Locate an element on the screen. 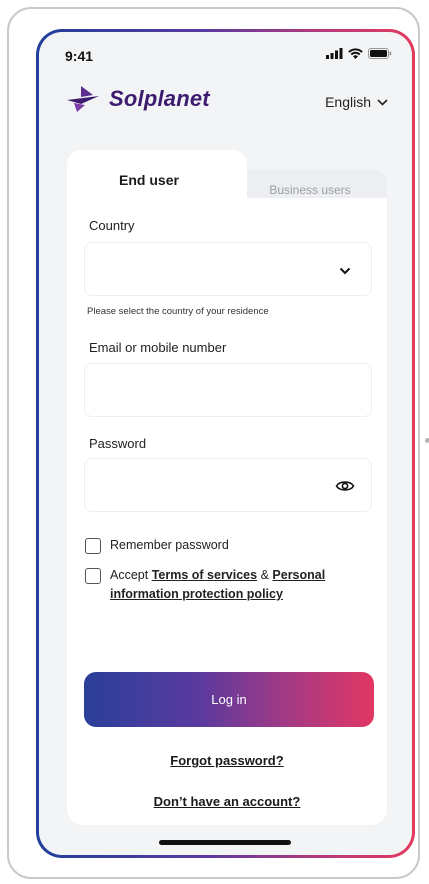 The width and height of the screenshot is (429, 884). side-button is located at coordinates (427, 440).